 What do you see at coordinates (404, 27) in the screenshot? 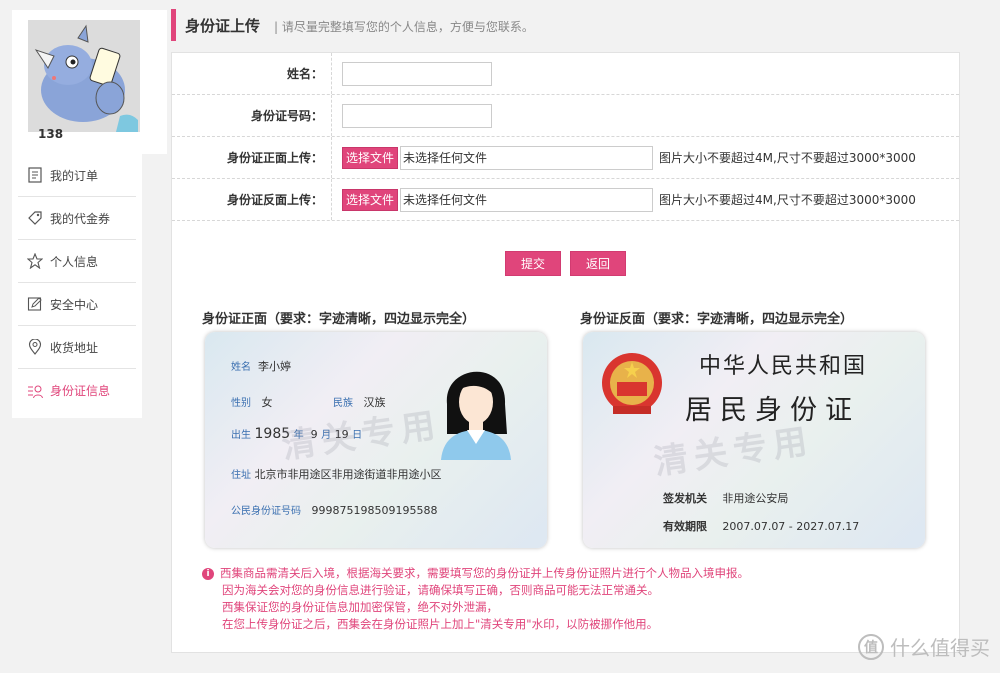
I see `page-subtitle: | 请尽量完整填写您的个人信息，方便与您联系。` at bounding box center [404, 27].